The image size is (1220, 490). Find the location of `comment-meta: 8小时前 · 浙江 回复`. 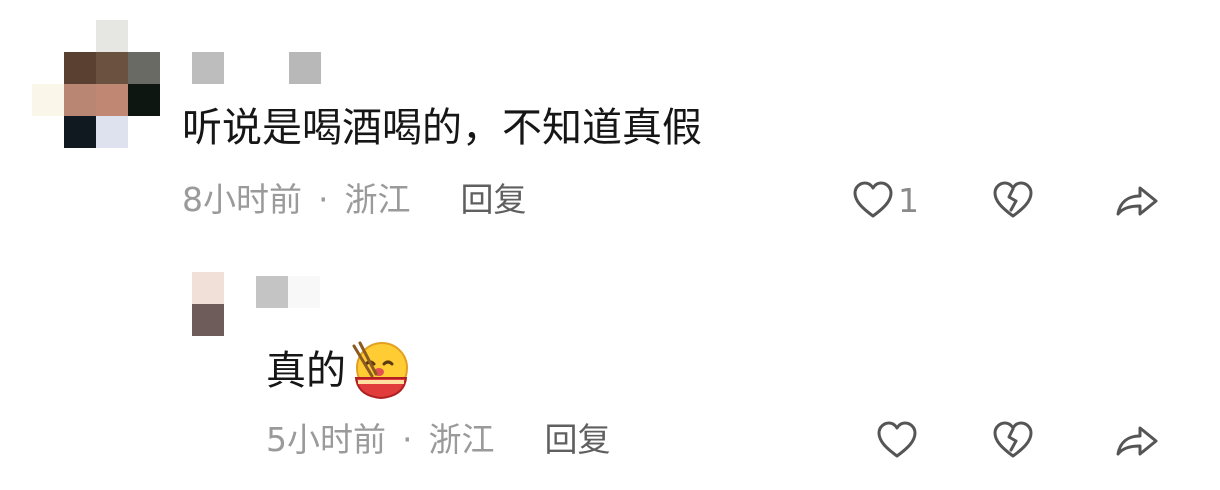

comment-meta: 8小时前 · 浙江 回复 is located at coordinates (354, 200).